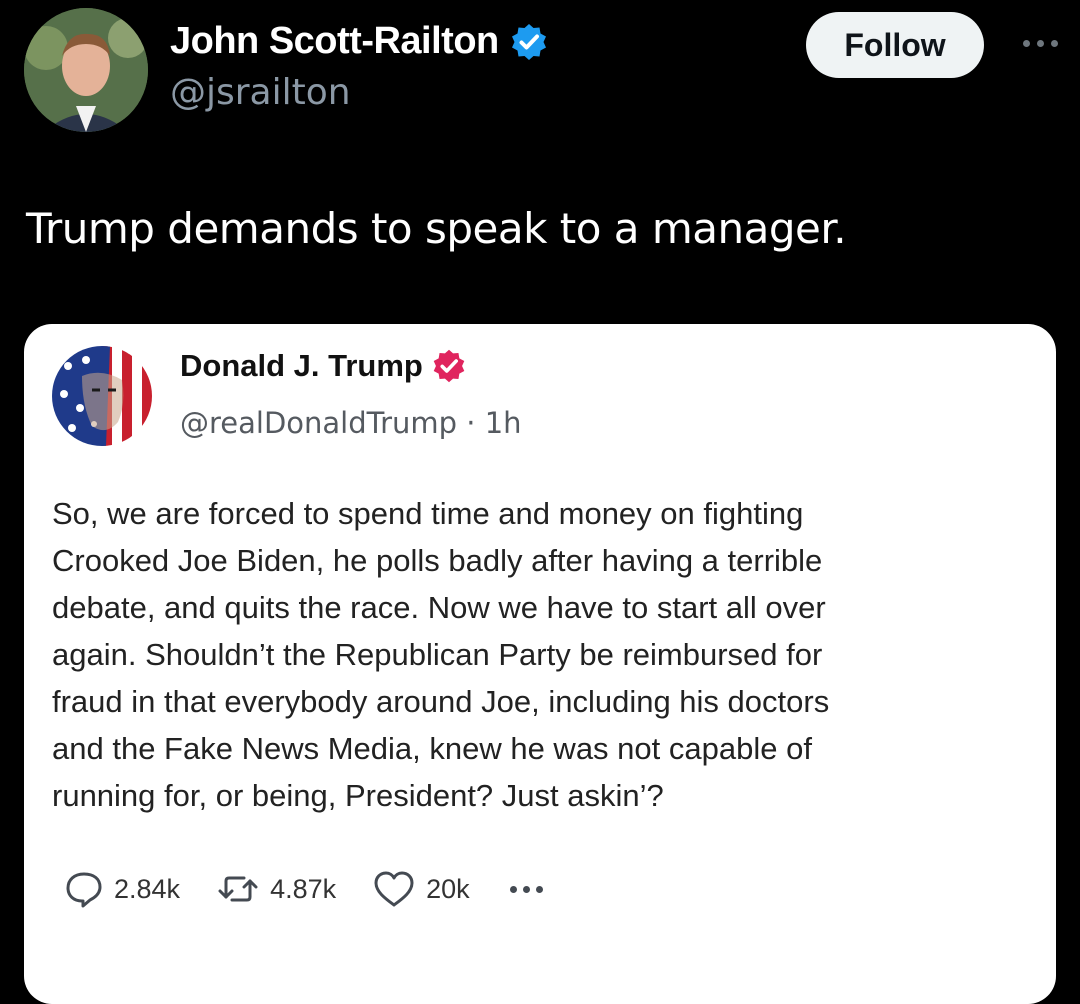 The image size is (1080, 1004). What do you see at coordinates (540, 75) in the screenshot?
I see `tweet-header: John Scott-Railton @jsrailton Follow` at bounding box center [540, 75].